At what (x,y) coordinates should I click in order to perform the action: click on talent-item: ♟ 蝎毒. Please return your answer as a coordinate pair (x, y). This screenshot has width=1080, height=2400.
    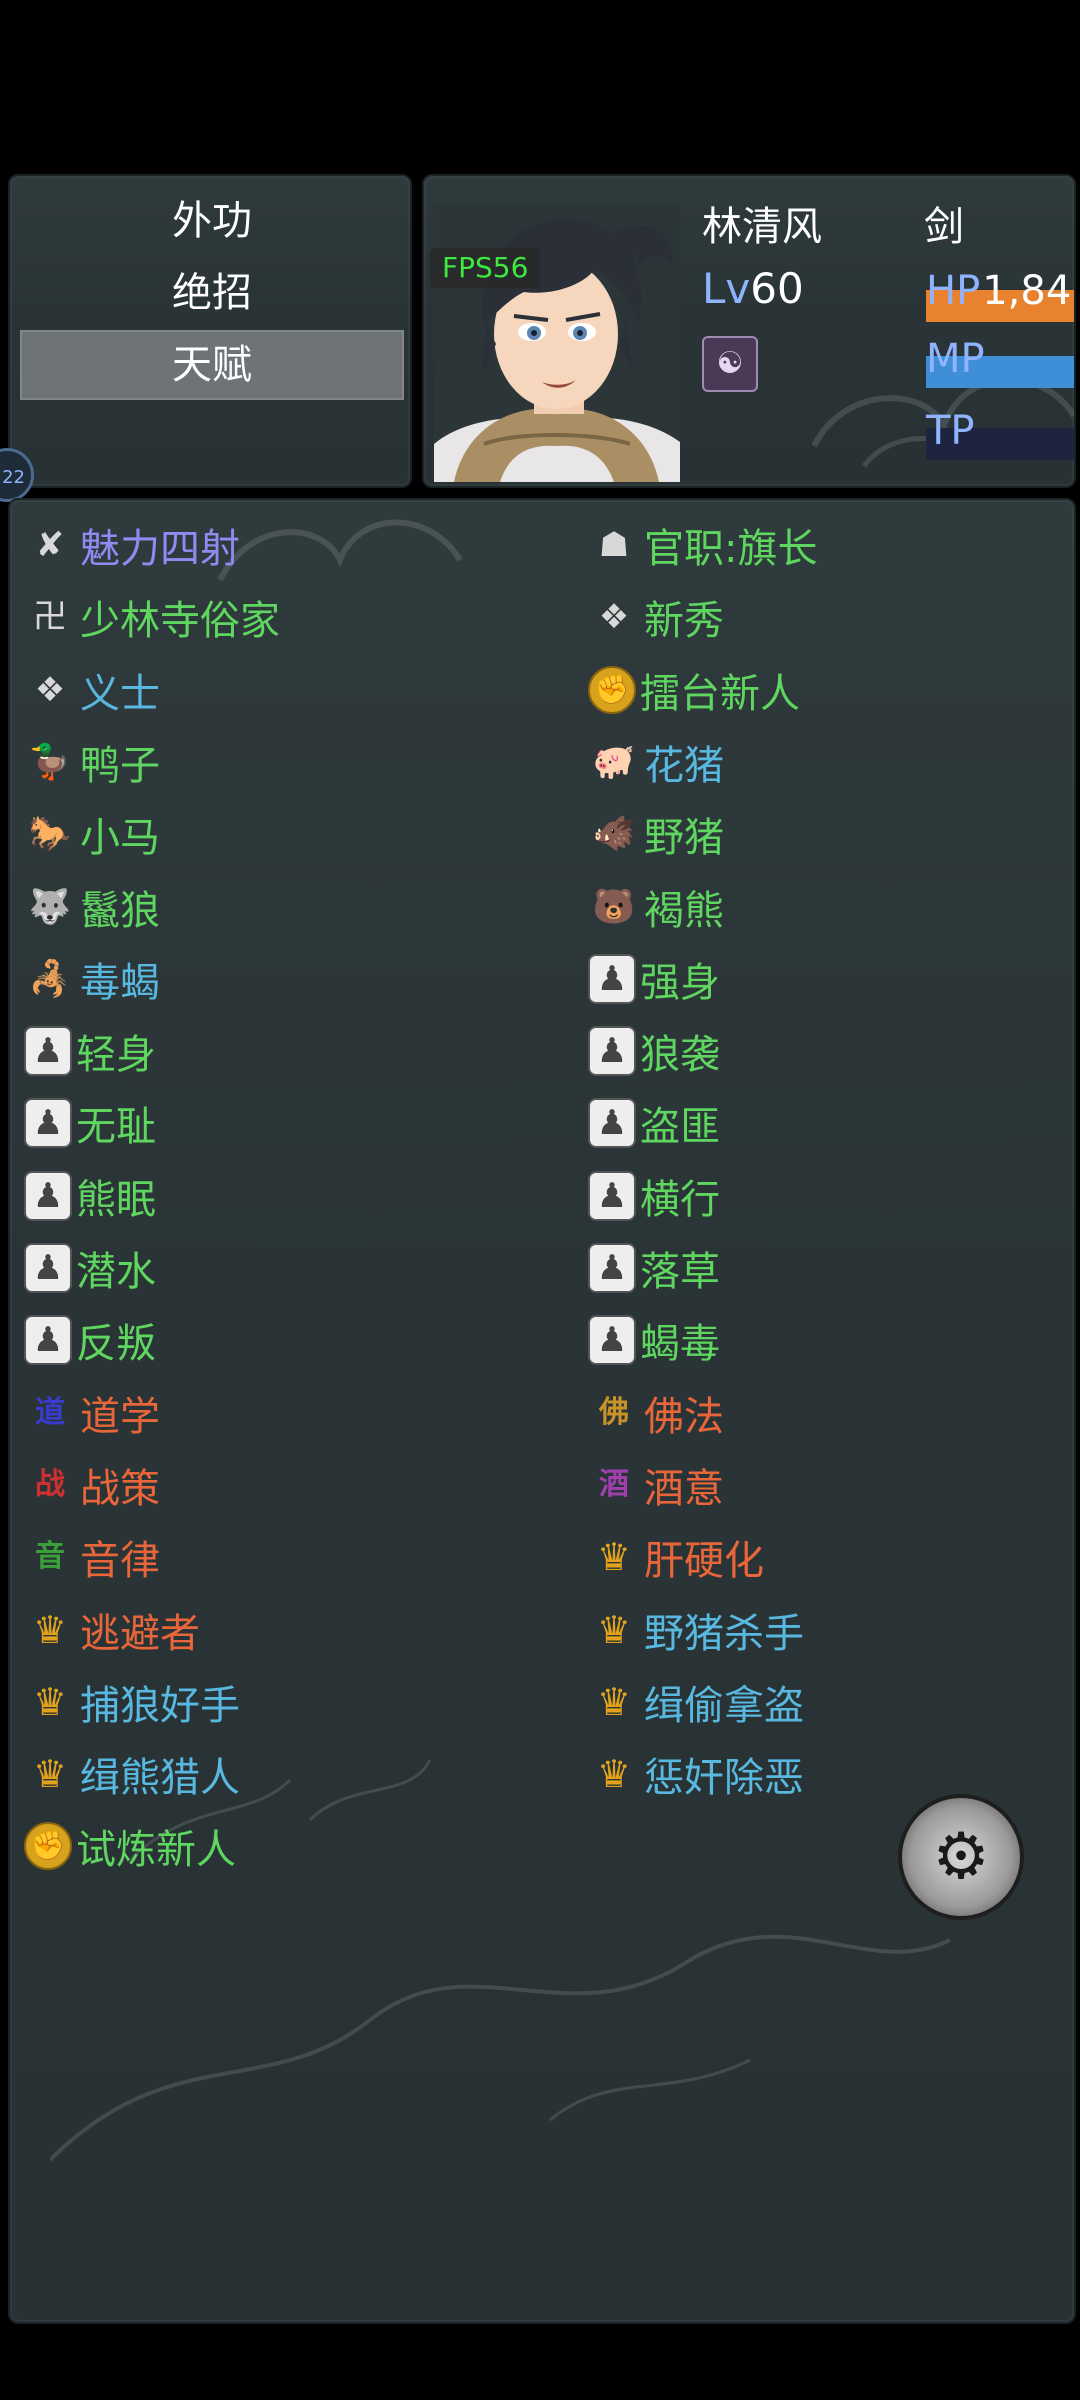
    Looking at the image, I should click on (654, 1340).